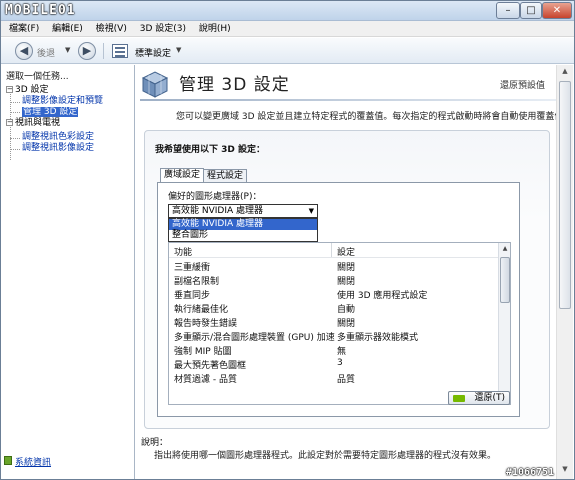  I want to click on feature-cell: 多重顯示/混合圖形處理裝置 (GPU) 加速, so click(254, 338).